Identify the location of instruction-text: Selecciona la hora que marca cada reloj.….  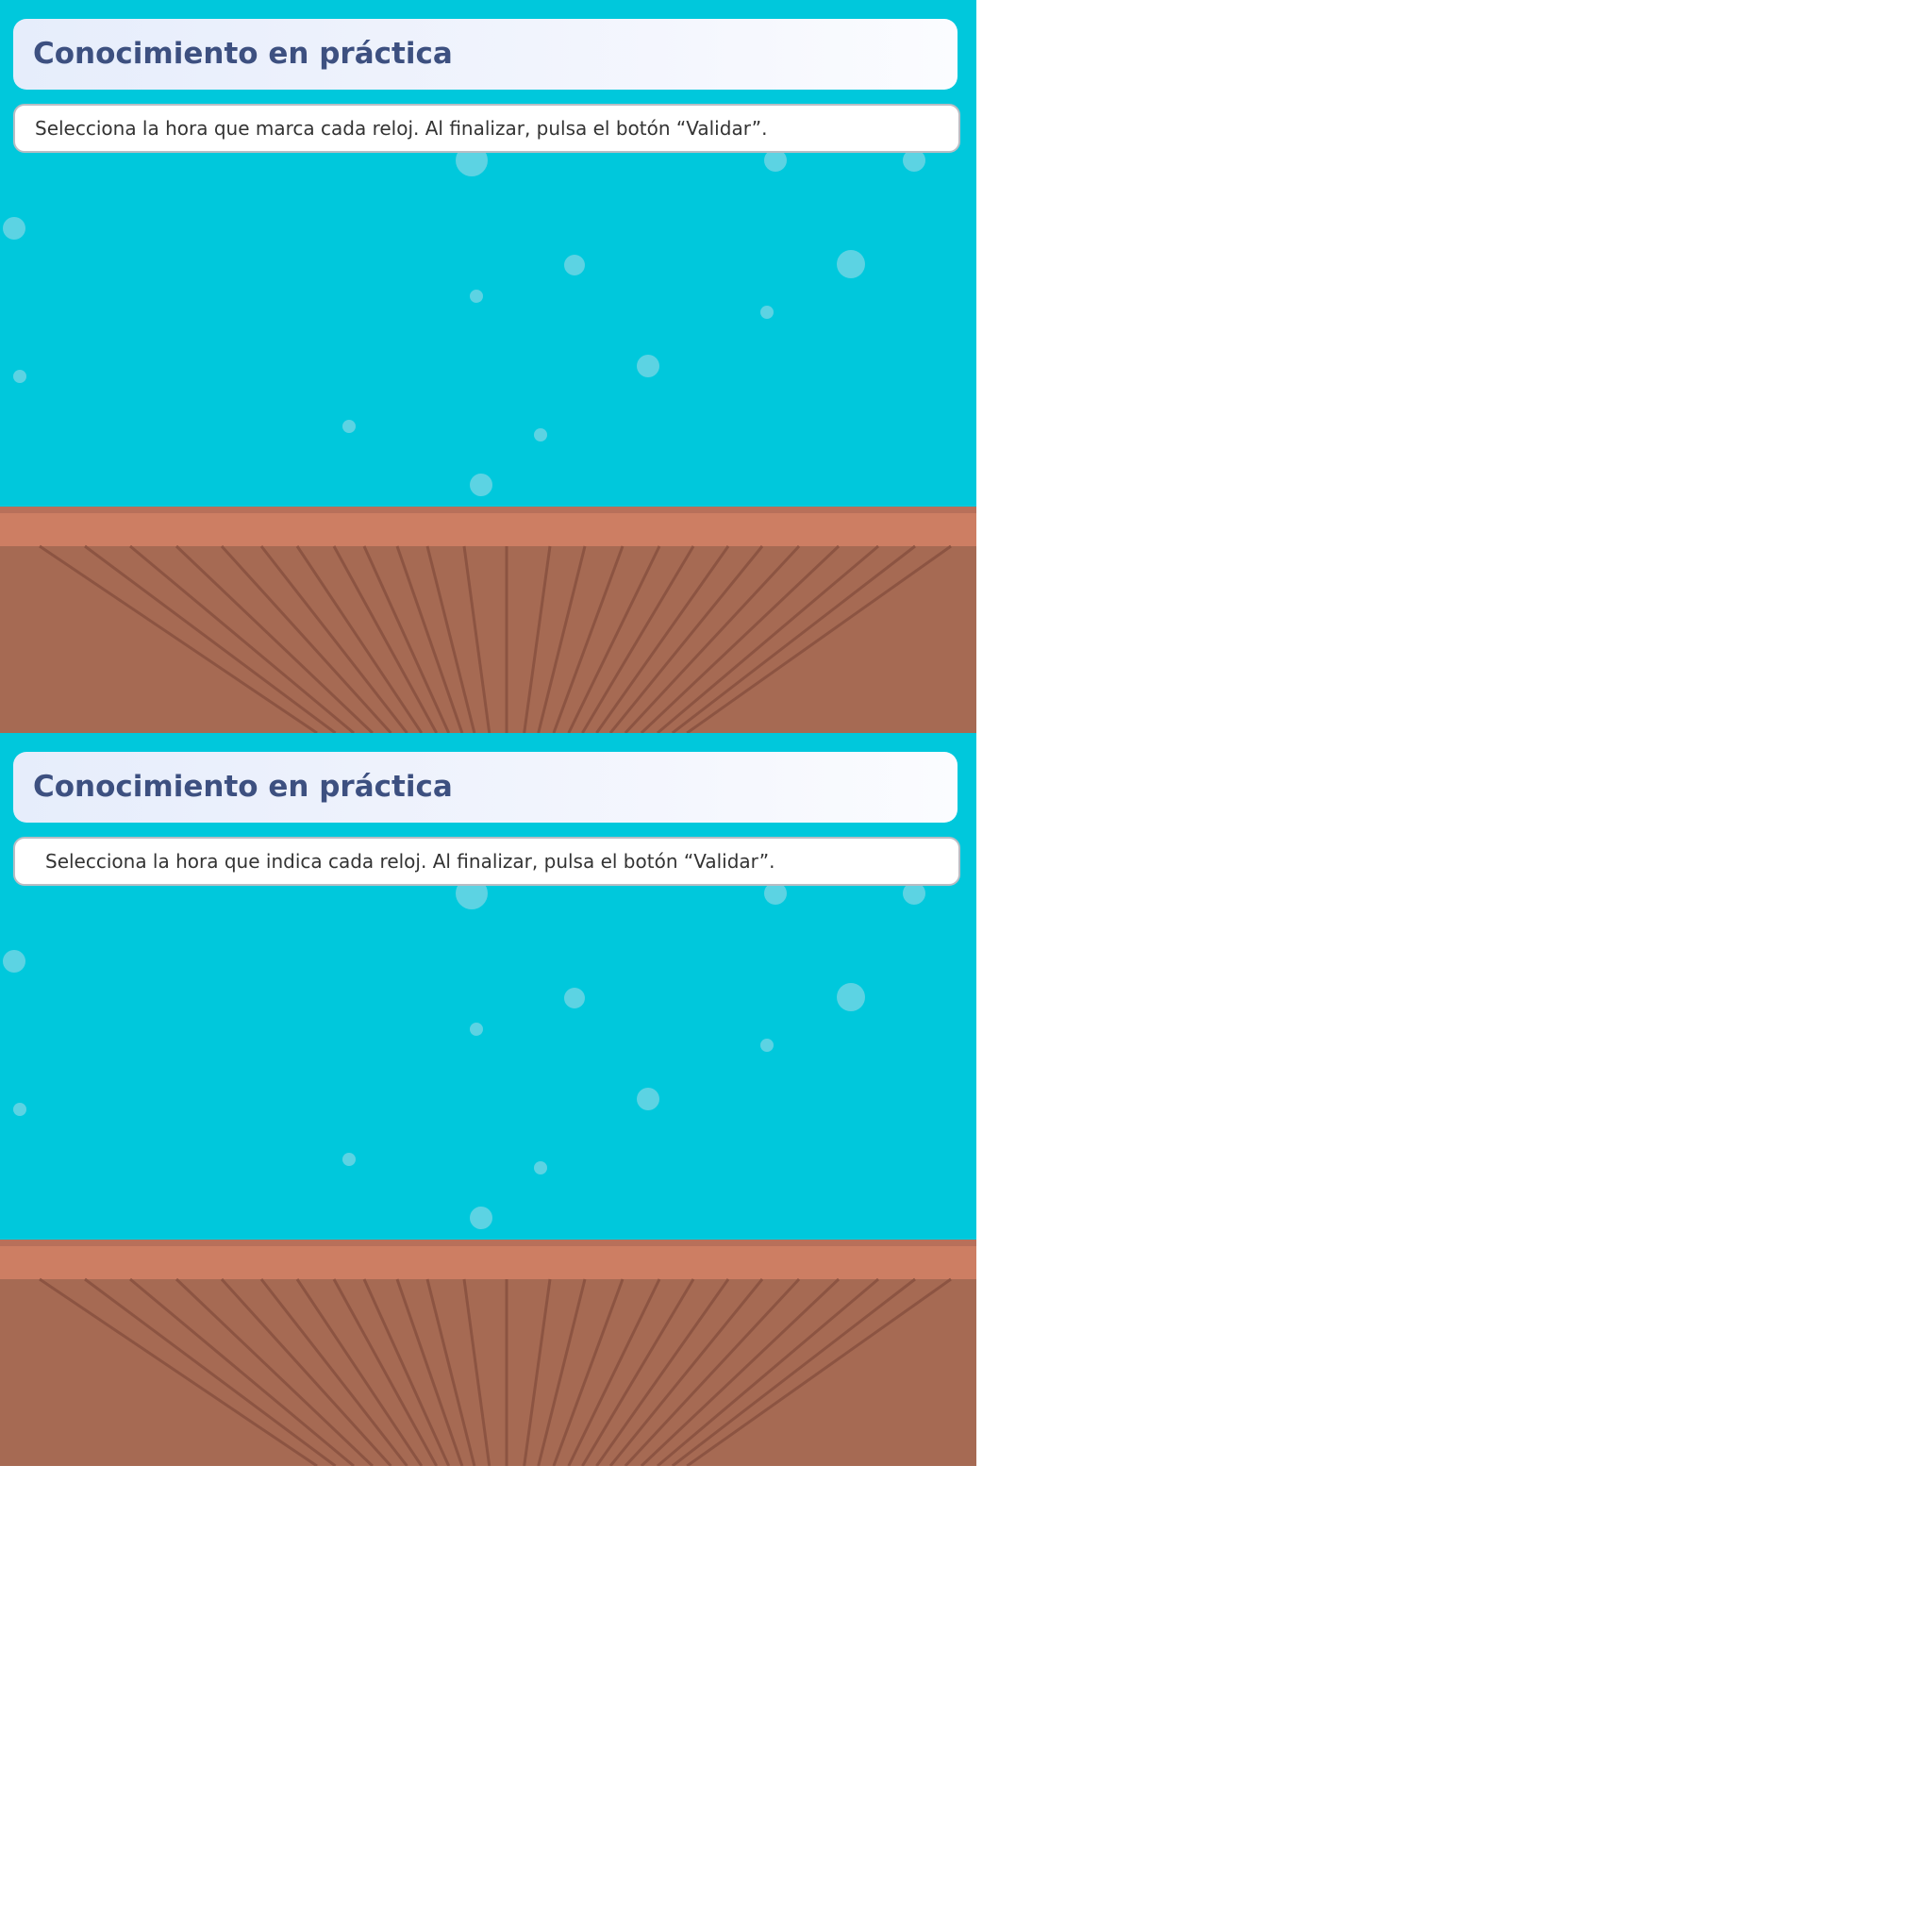
(402, 129).